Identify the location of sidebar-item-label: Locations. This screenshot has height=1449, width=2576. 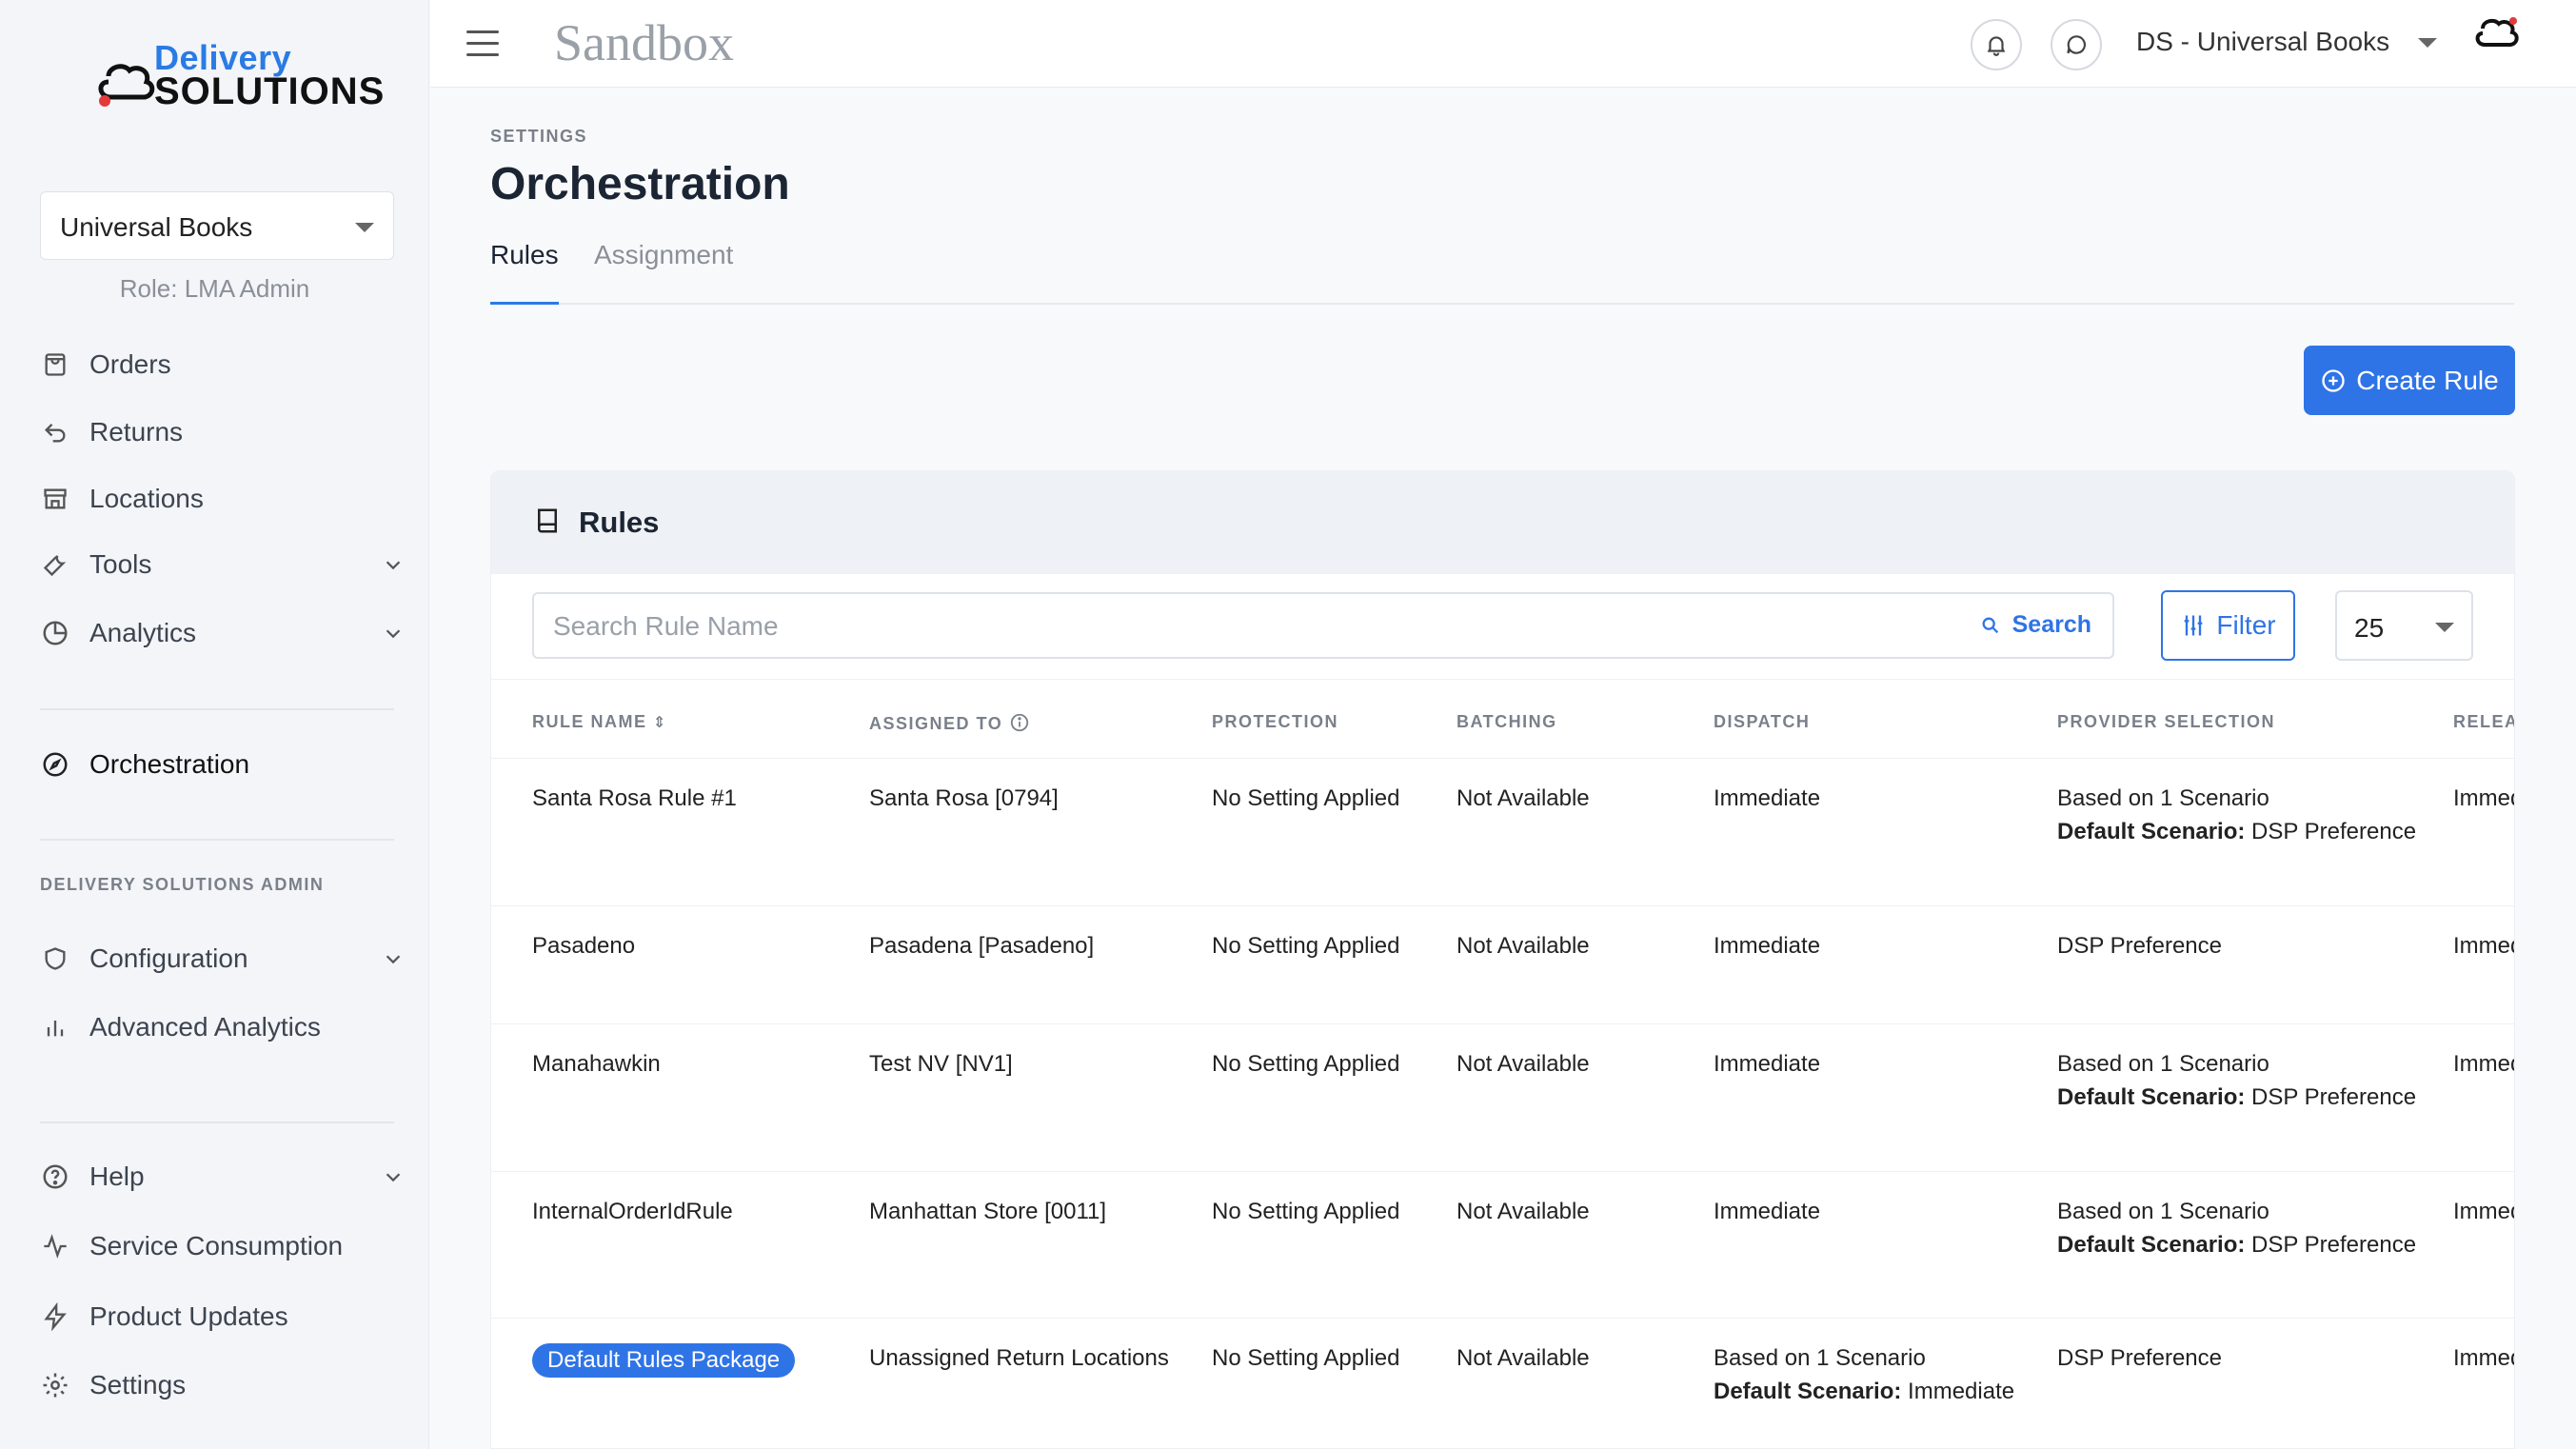
(146, 499).